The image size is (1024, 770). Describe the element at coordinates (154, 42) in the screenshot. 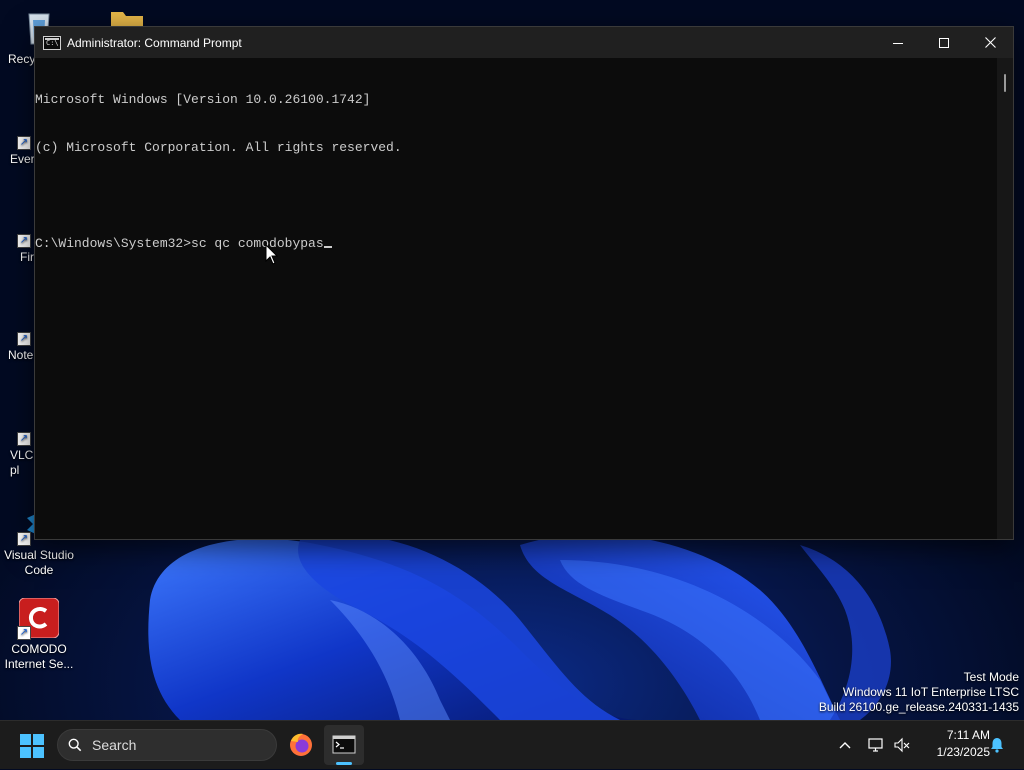

I see `window-title: Administrator: Command Prompt` at that location.